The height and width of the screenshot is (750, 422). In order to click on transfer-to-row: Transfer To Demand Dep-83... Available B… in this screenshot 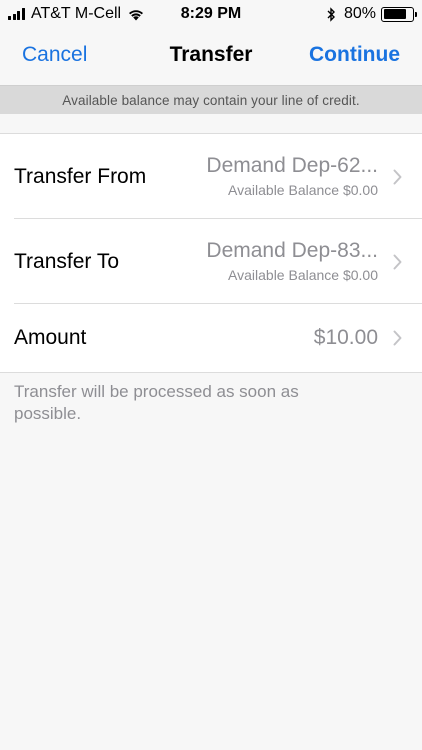, I will do `click(211, 261)`.